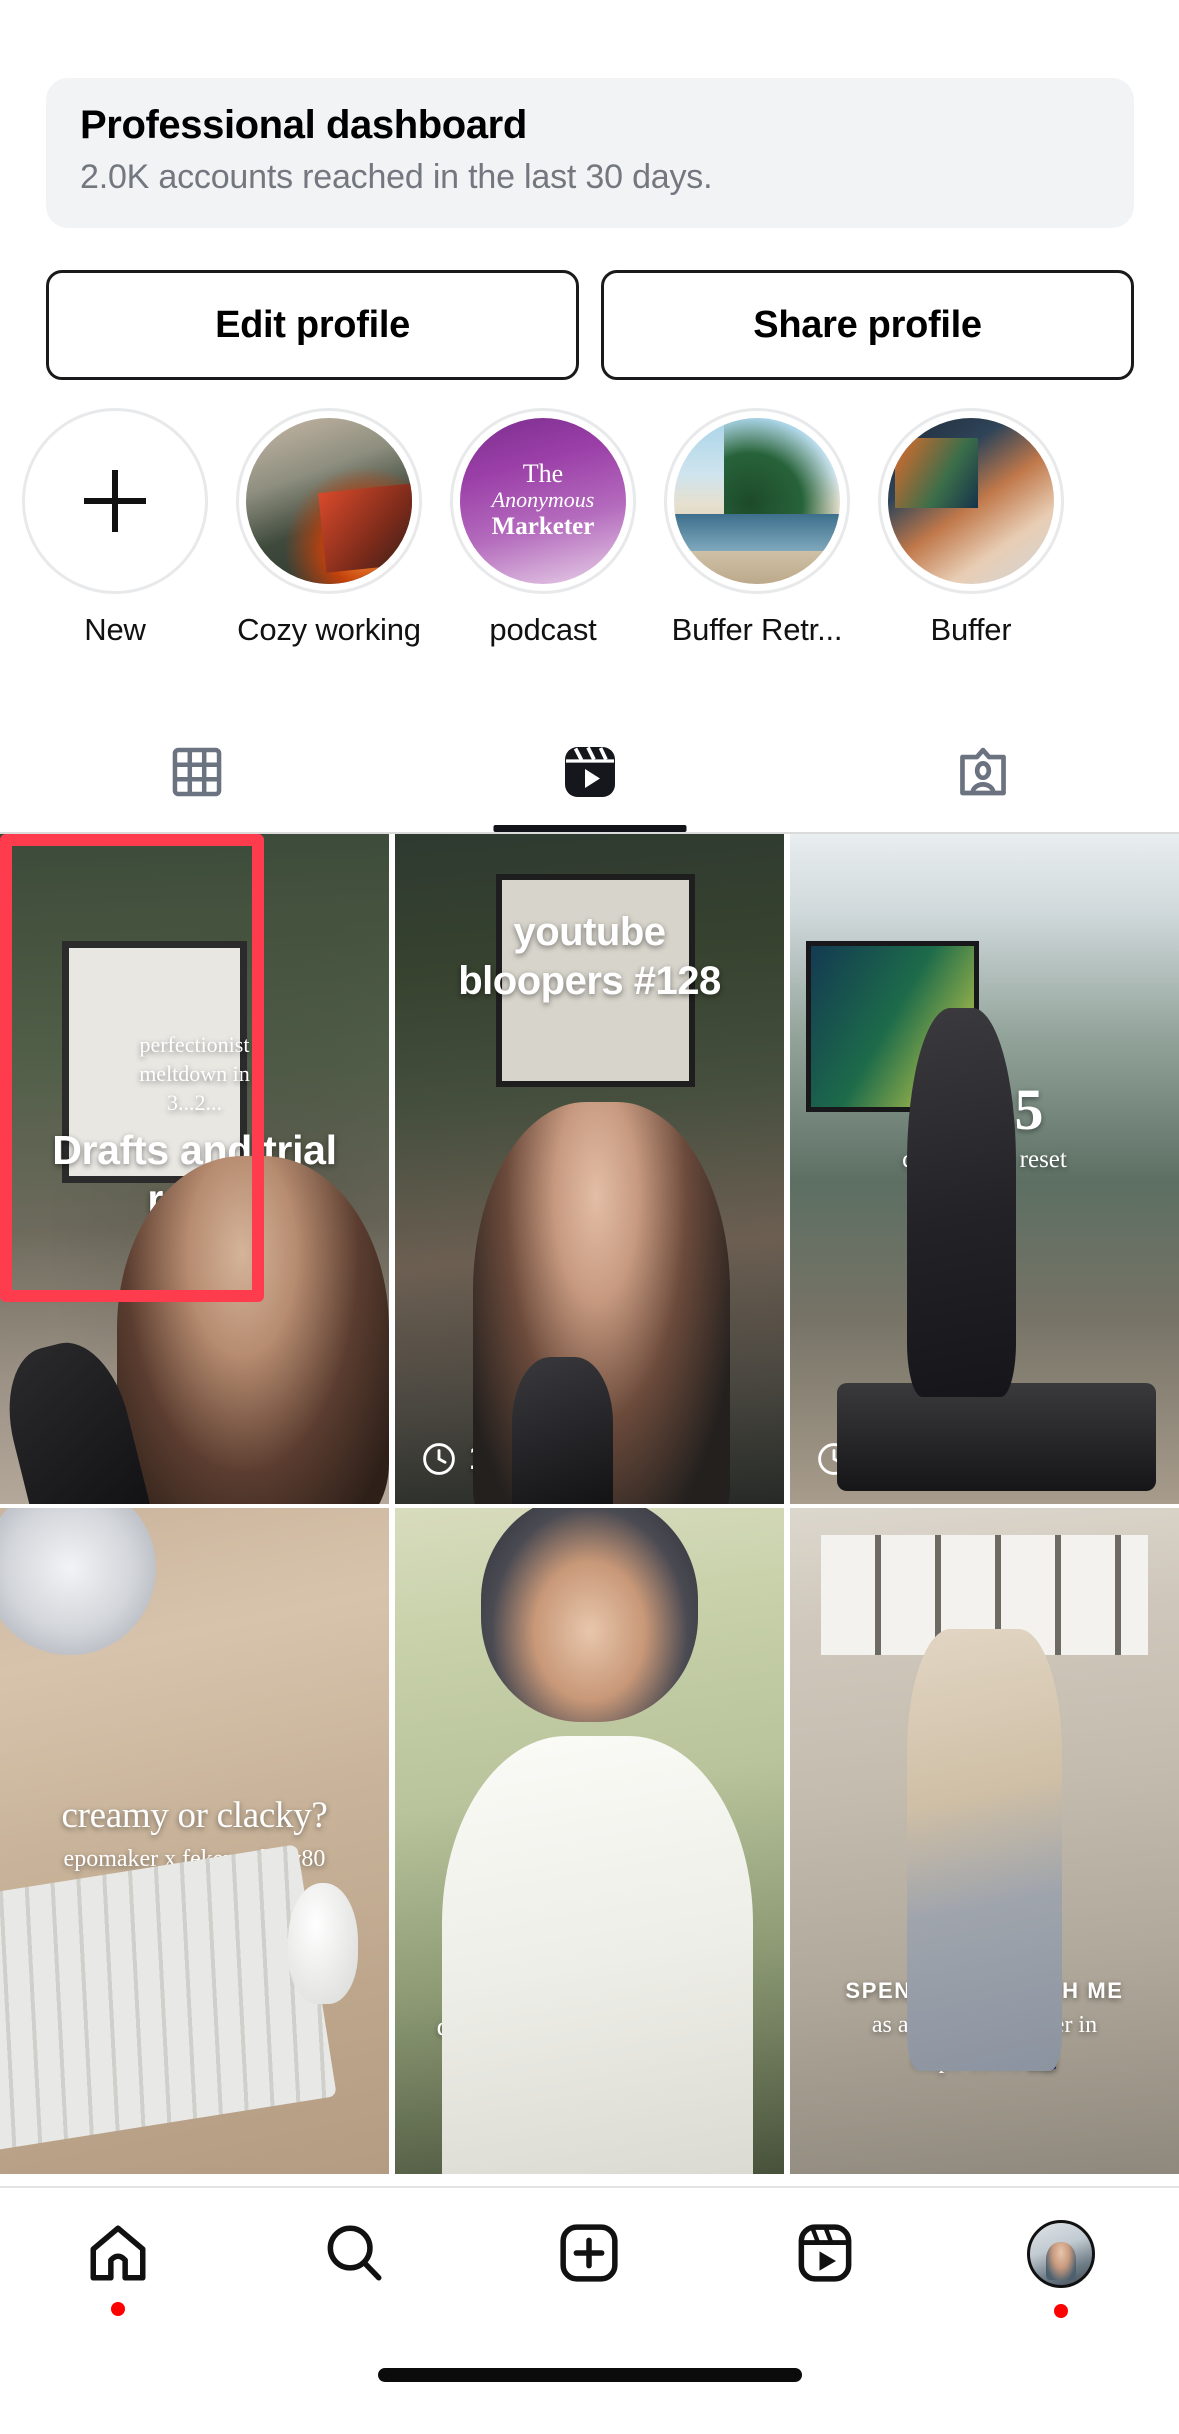 The height and width of the screenshot is (2434, 1179). I want to click on highlight-label: Buffer, so click(971, 629).